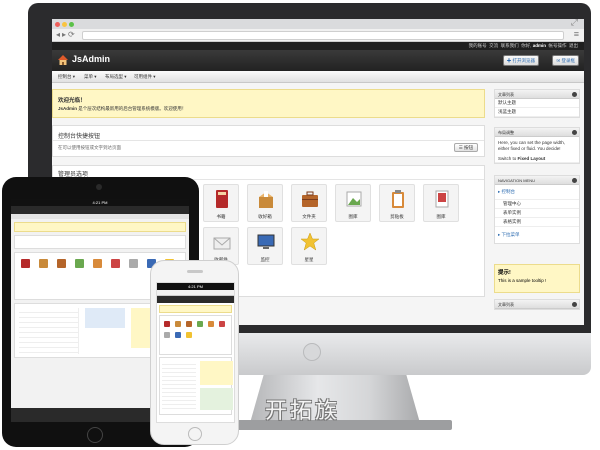 This screenshot has width=600, height=450. I want to click on article-list-box: 文章列表 默认主题 浅蓝主题, so click(537, 103).